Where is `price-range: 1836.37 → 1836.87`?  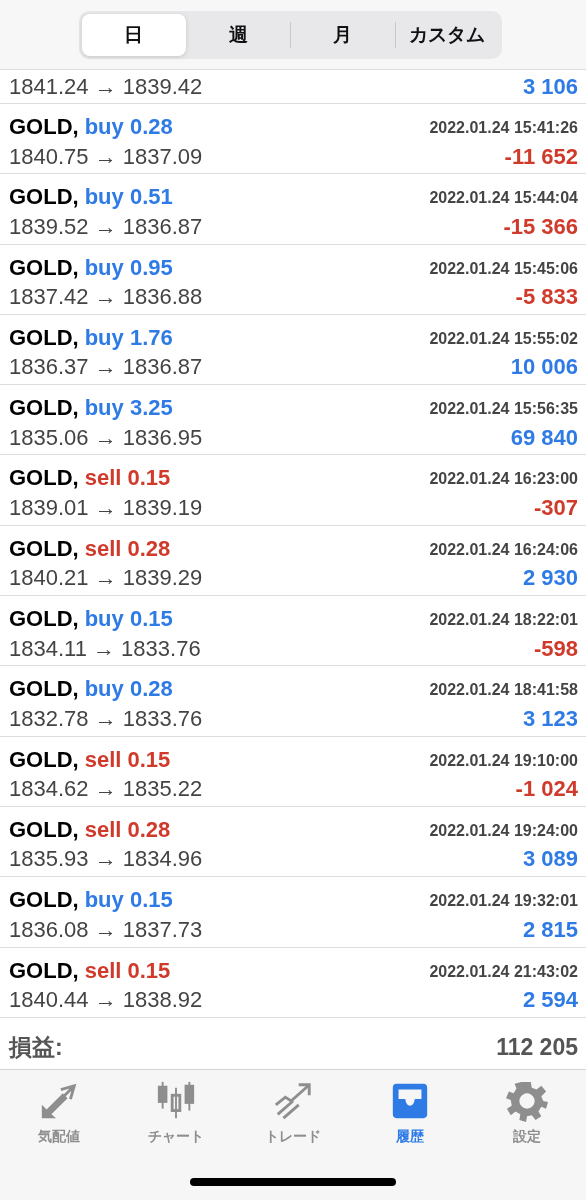 price-range: 1836.37 → 1836.87 is located at coordinates (106, 367).